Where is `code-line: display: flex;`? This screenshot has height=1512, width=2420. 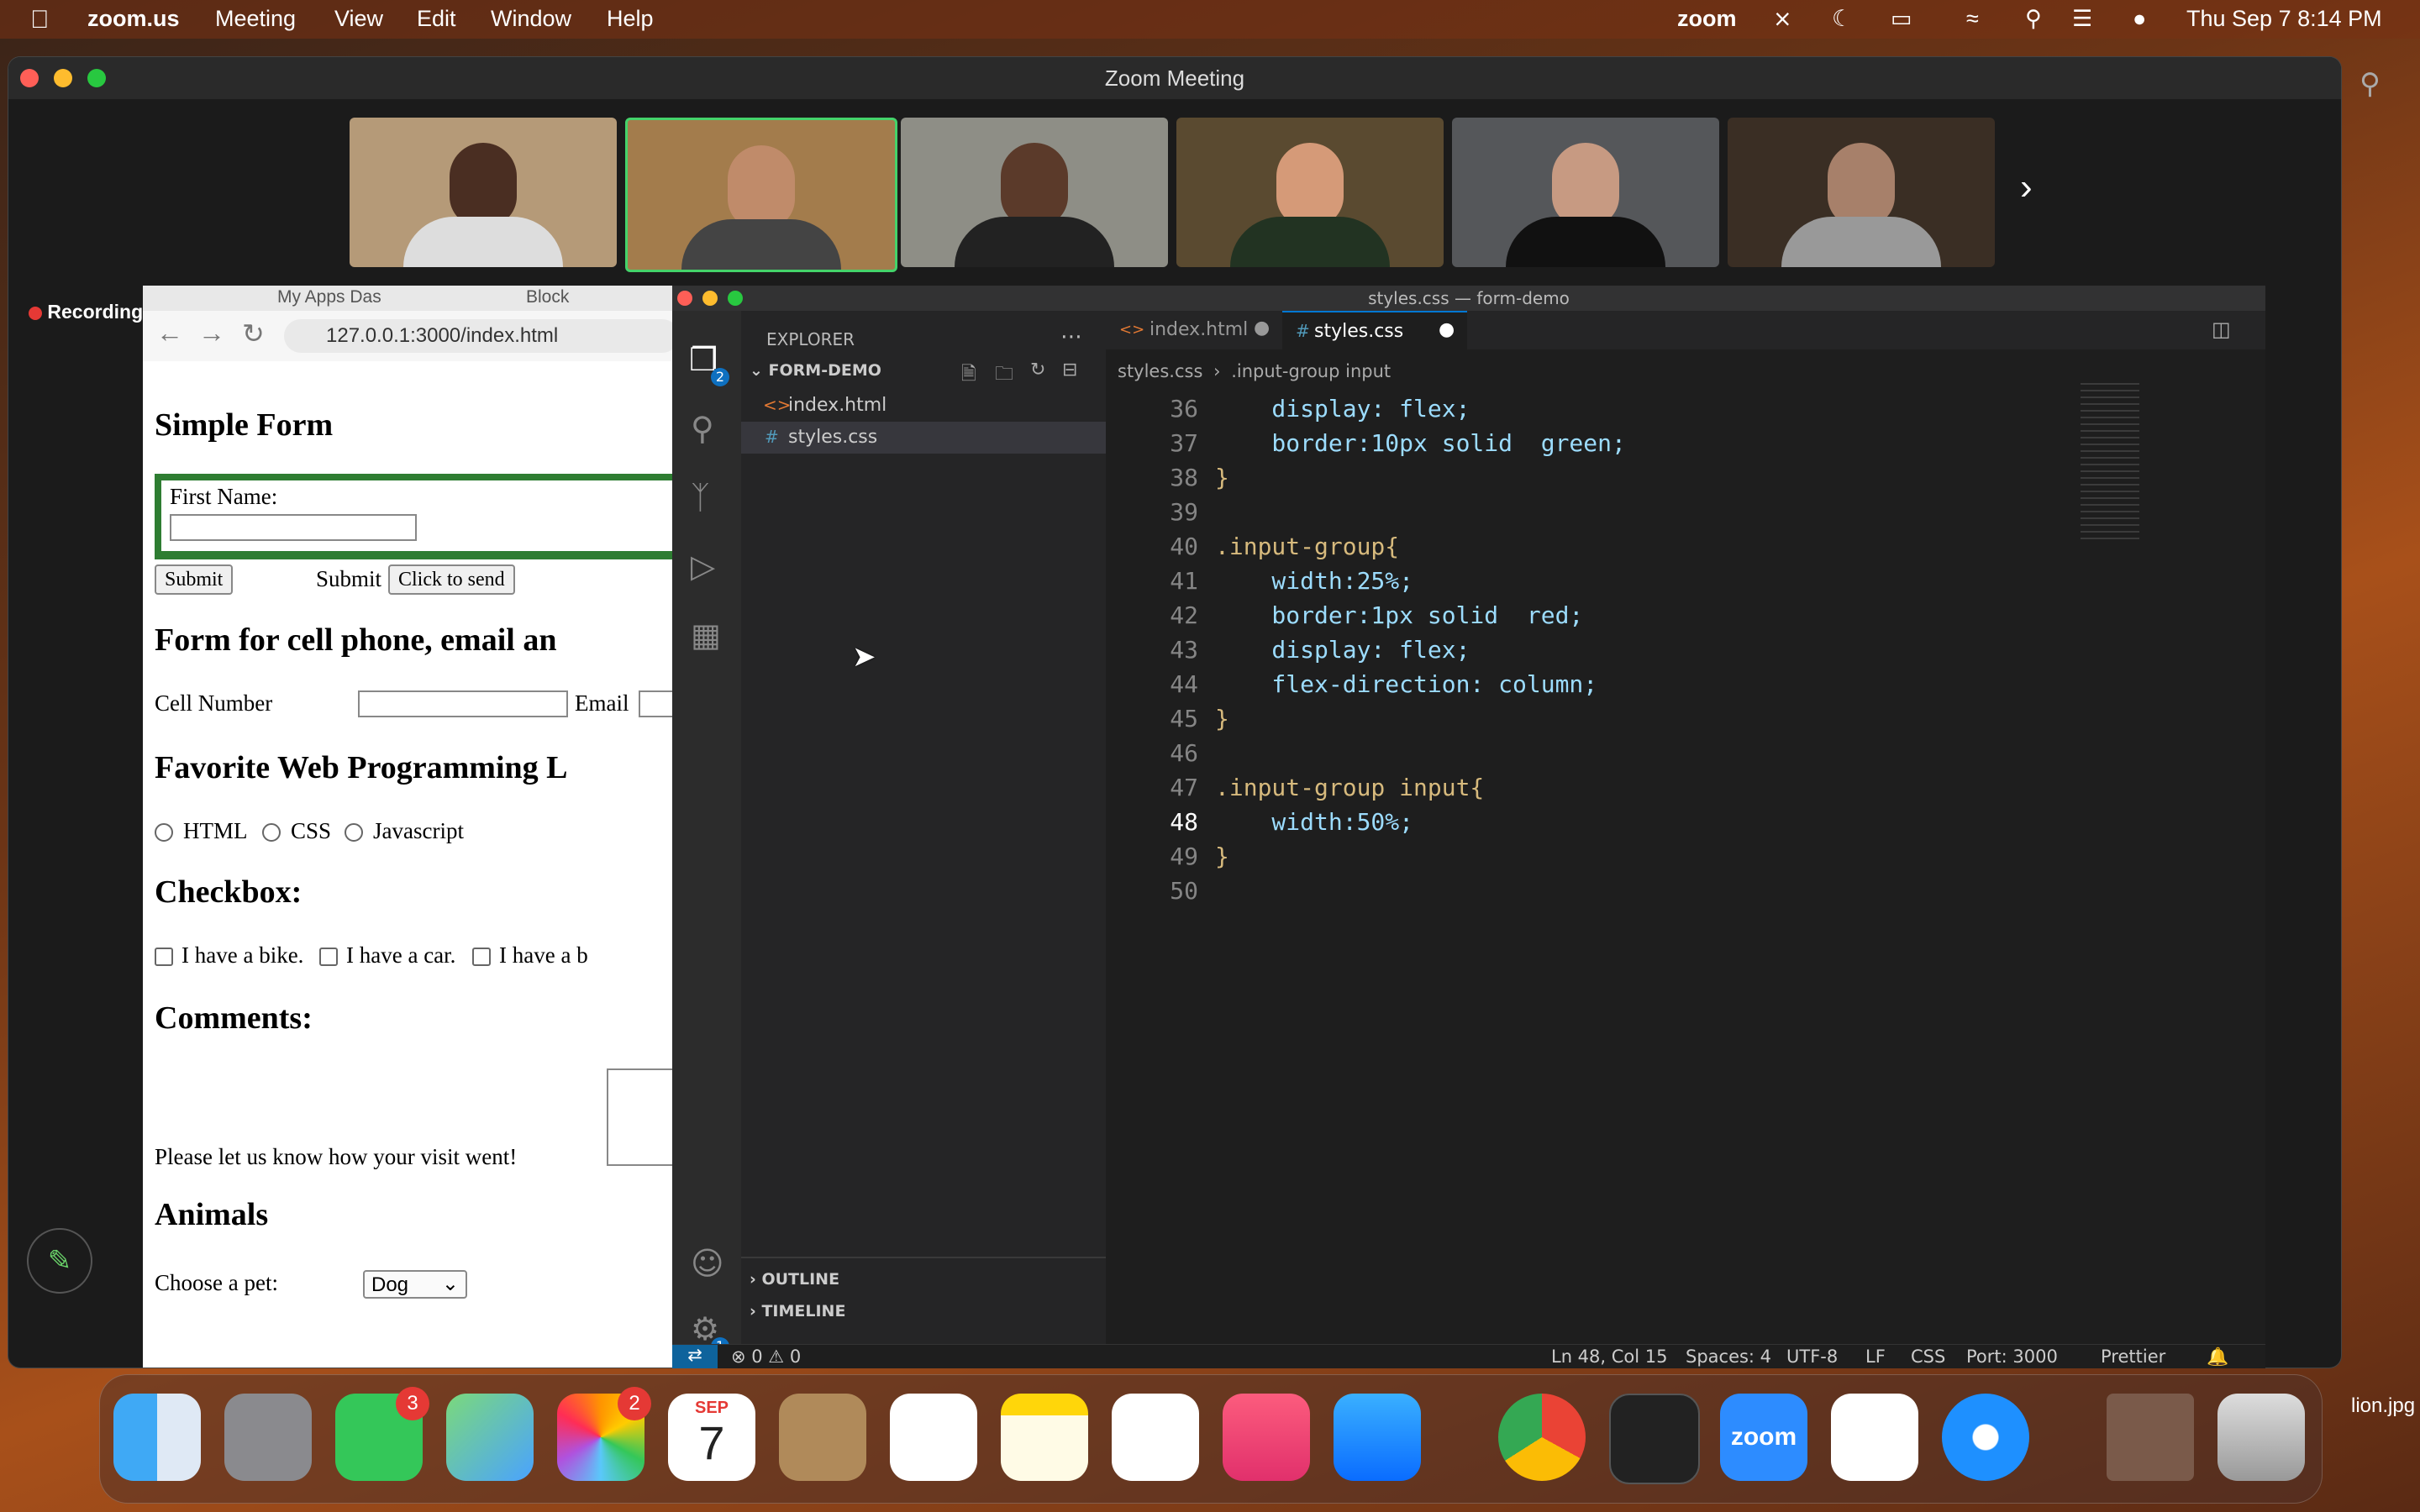 code-line: display: flex; is located at coordinates (1343, 650).